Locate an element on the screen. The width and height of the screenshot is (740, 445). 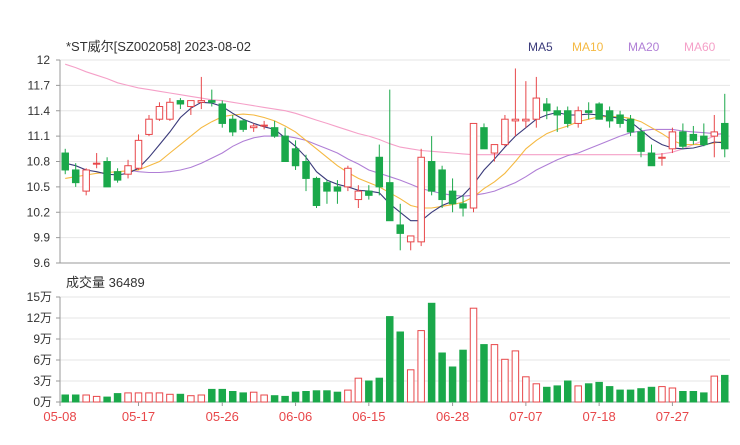
price-tick-label: 12 is located at coordinates (44, 60).